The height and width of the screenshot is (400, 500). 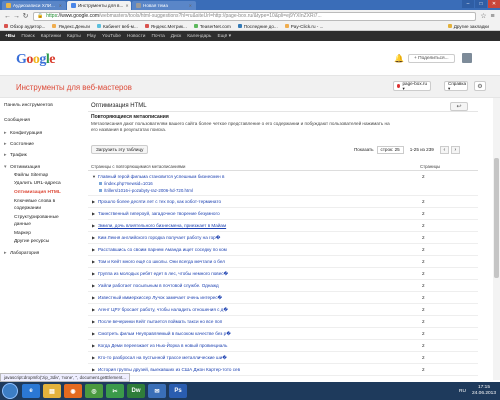 I want to click on gbar-link: +Вы, so click(x=10, y=36).